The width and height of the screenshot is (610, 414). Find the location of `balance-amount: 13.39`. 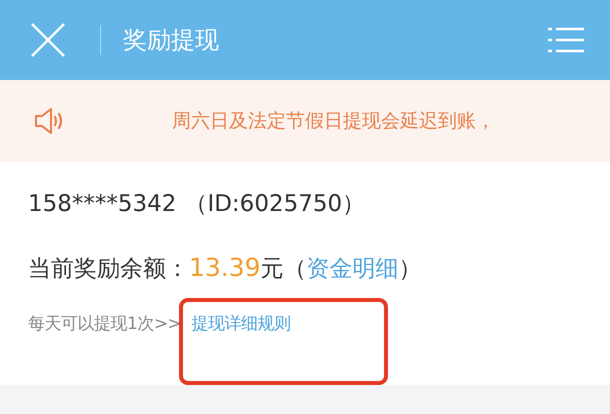

balance-amount: 13.39 is located at coordinates (225, 267).